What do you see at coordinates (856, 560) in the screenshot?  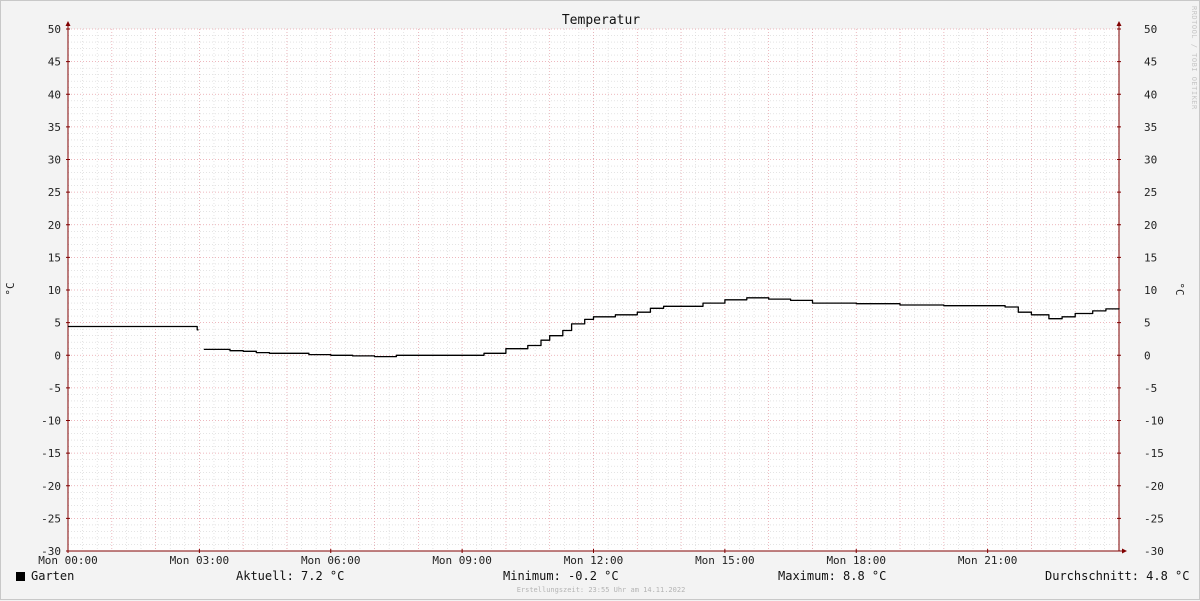 I see `x-tick-label: Mon 18:00` at bounding box center [856, 560].